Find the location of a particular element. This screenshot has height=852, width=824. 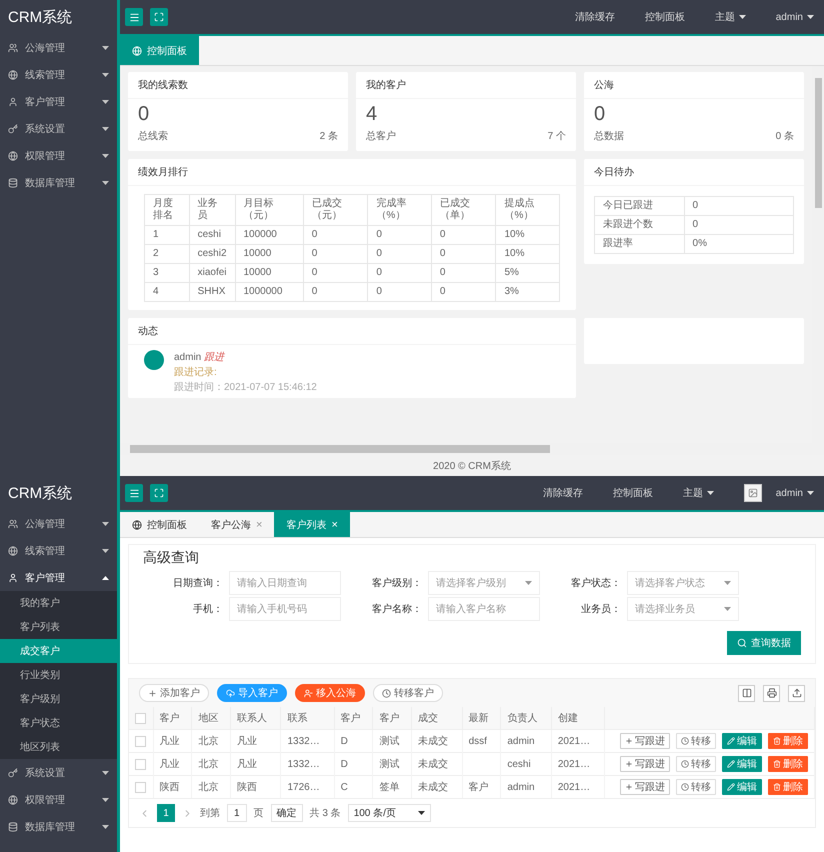

table-cell: 跟进率 is located at coordinates (639, 244).